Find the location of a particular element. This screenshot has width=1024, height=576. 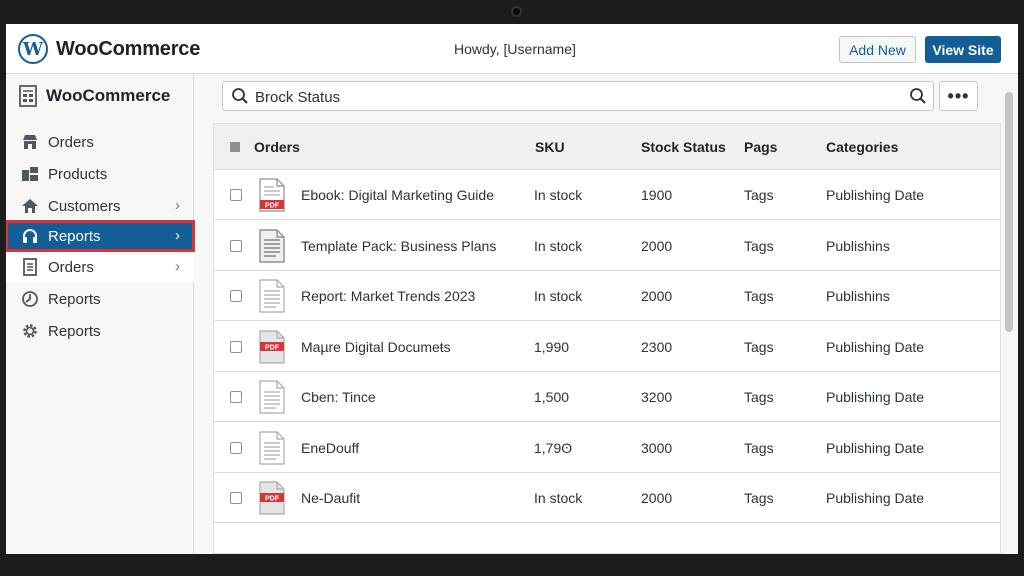

column-header-orders: Orders is located at coordinates (277, 147).